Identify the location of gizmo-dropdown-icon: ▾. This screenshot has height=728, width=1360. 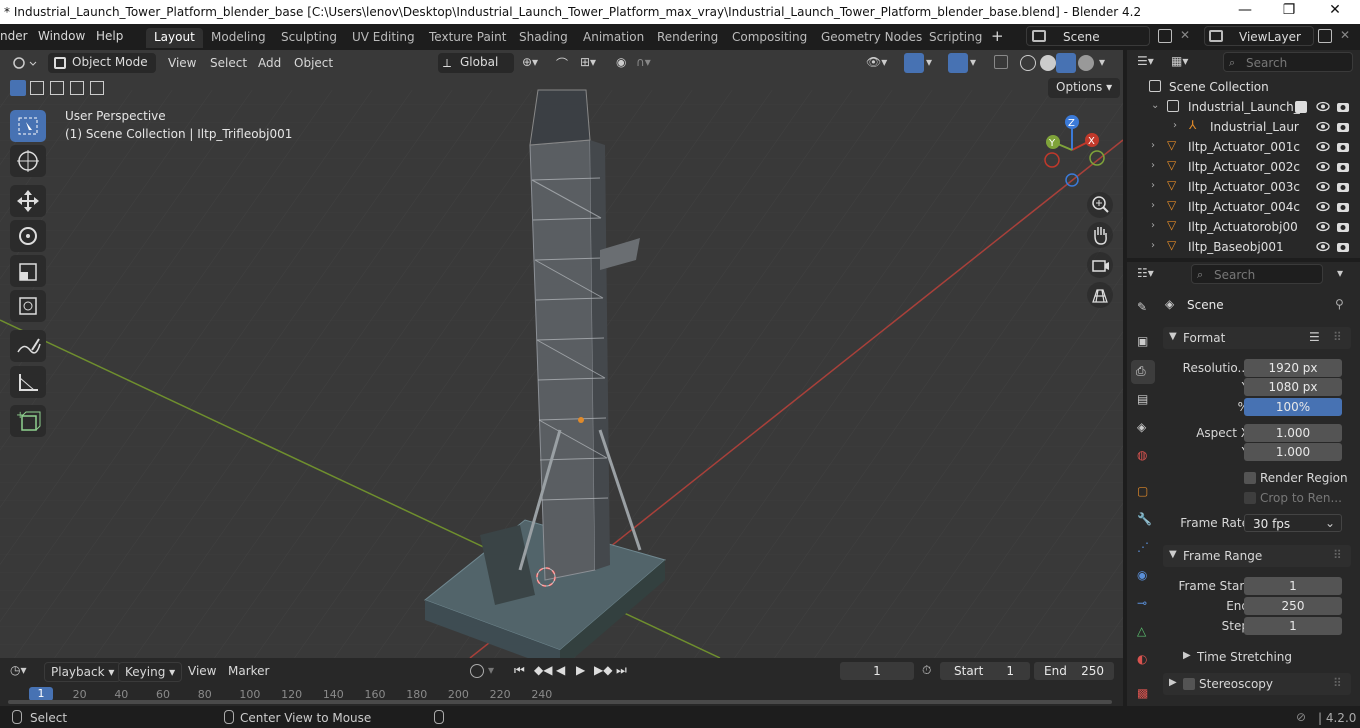
(929, 62).